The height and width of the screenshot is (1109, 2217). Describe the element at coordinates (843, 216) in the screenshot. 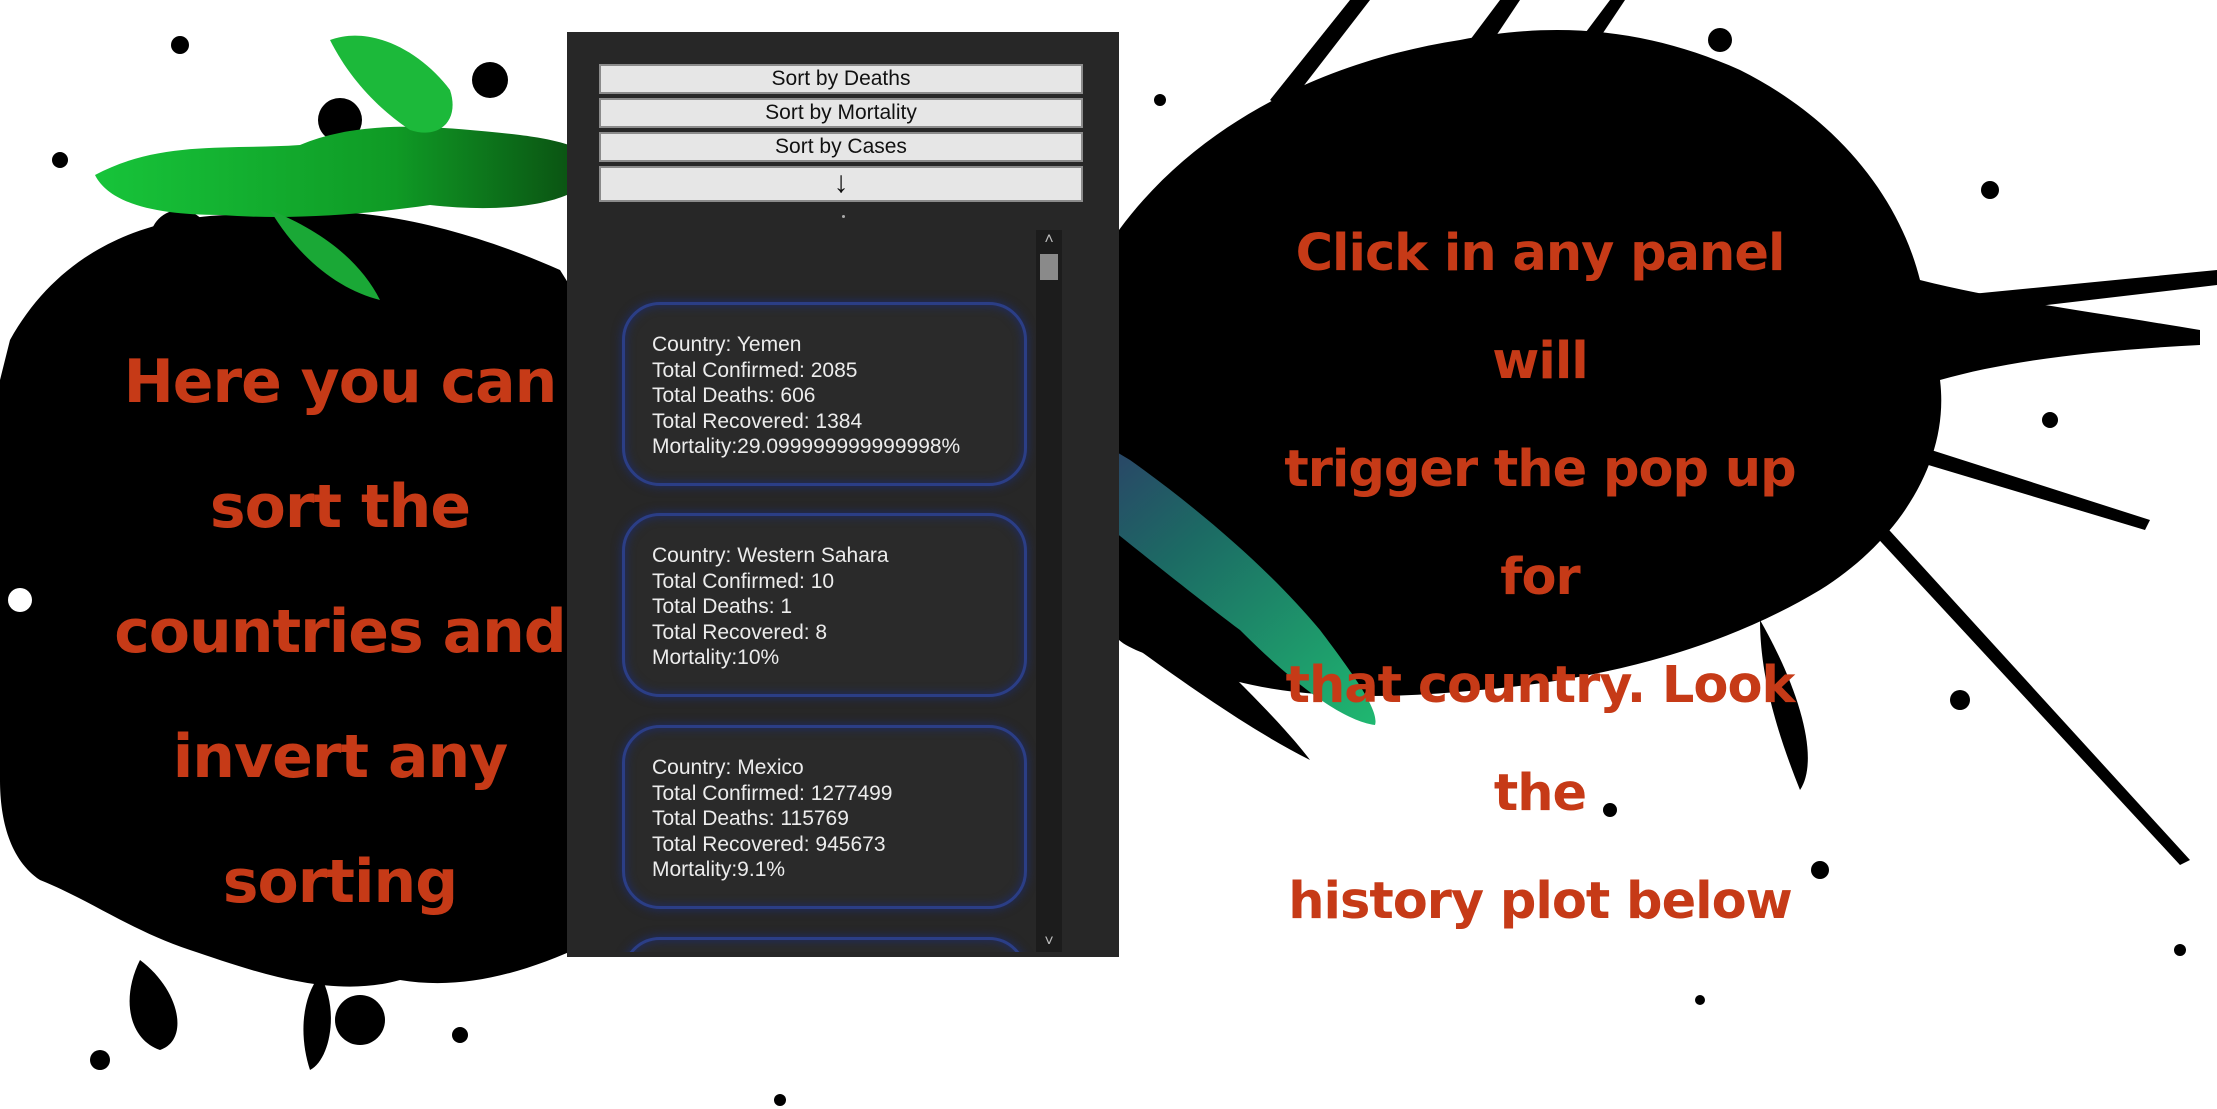

I see `divider-dot` at that location.